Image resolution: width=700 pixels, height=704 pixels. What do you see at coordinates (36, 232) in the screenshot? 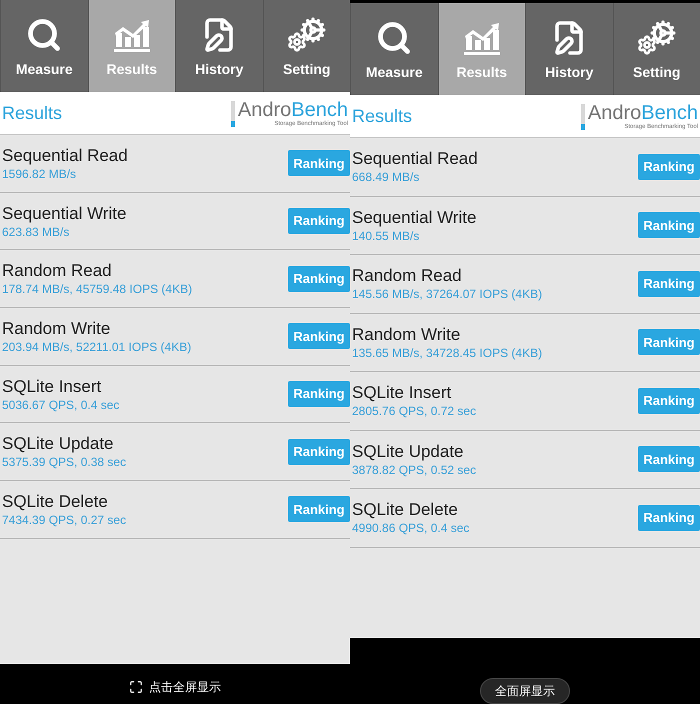
I see `test-result: 623.83 MB/s` at bounding box center [36, 232].